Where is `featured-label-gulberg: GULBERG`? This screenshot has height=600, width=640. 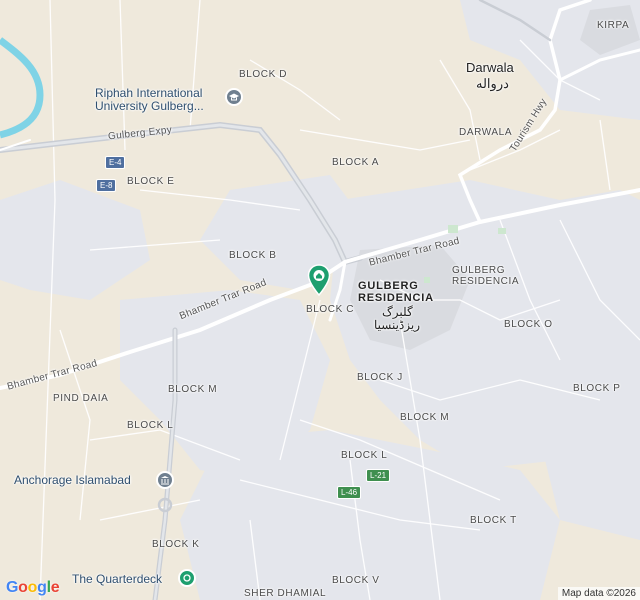 featured-label-gulberg: GULBERG is located at coordinates (388, 286).